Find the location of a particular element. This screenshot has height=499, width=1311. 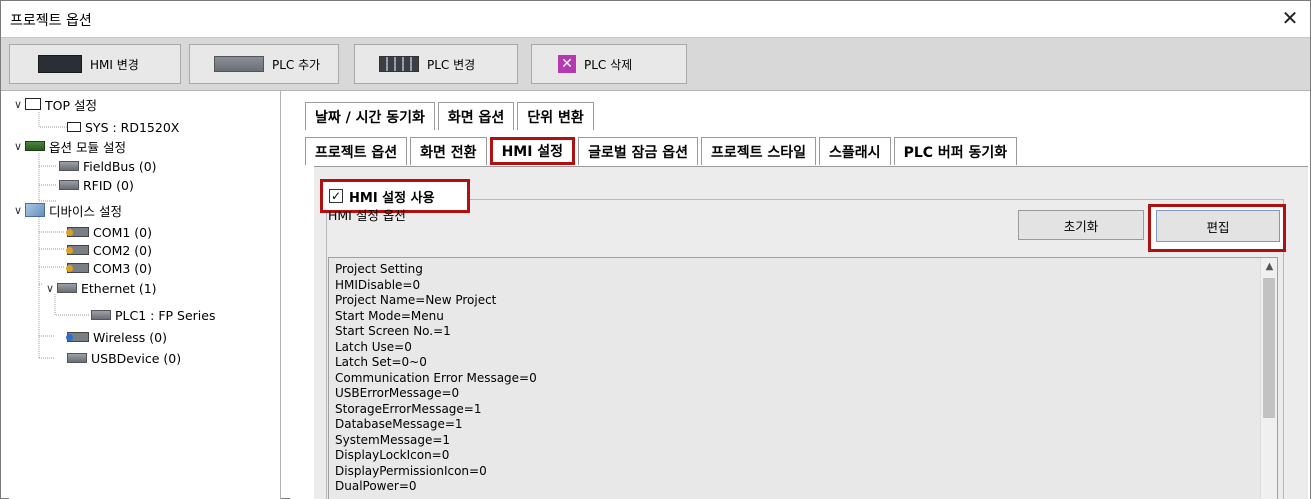

plc-add-icon is located at coordinates (239, 64).